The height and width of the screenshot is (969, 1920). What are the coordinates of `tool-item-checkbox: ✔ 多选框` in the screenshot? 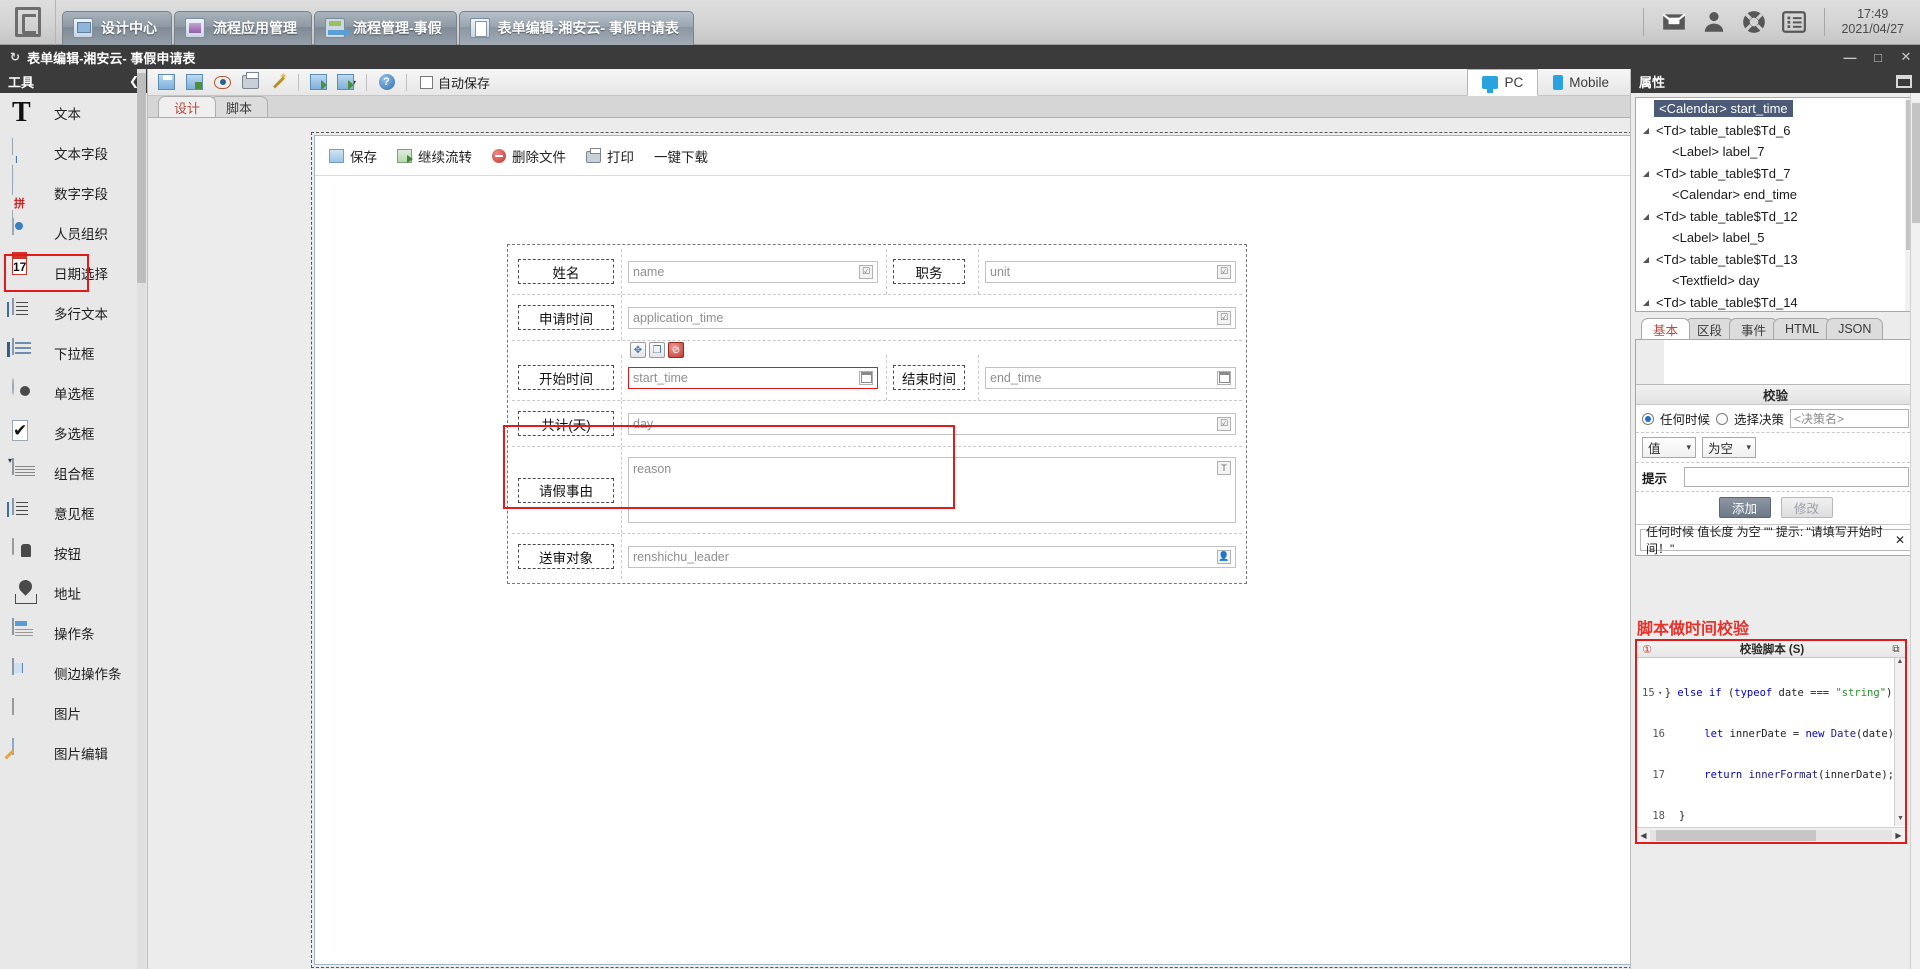 It's located at (73, 433).